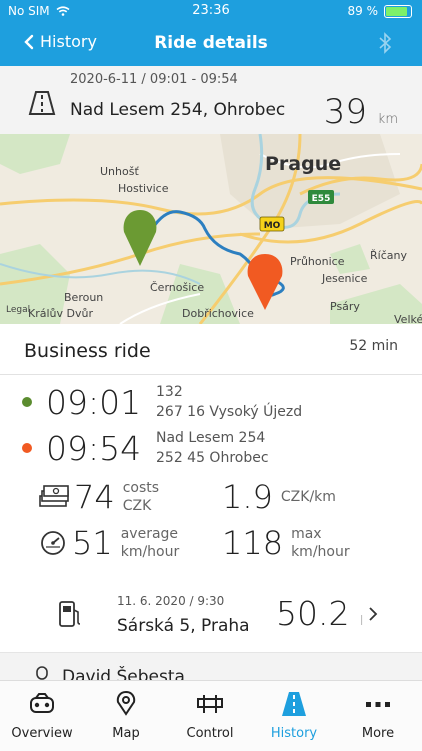  Describe the element at coordinates (385, 43) in the screenshot. I see `bluetooth-icon` at that location.